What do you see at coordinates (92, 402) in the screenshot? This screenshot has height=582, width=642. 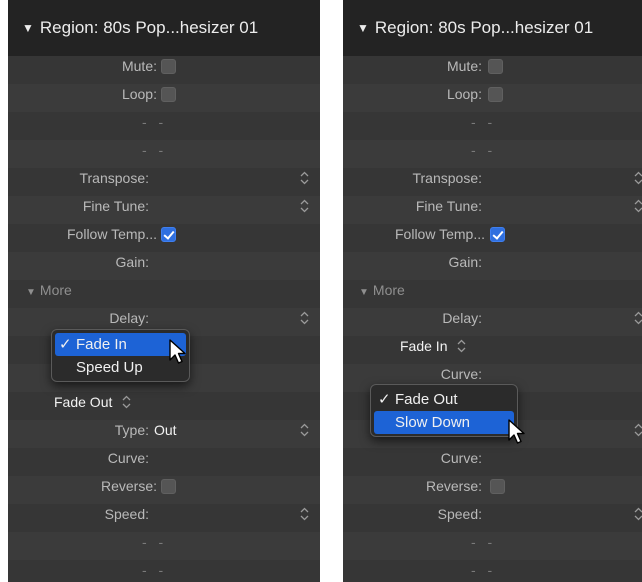 I see `fade-mode-popup: Fade Out` at bounding box center [92, 402].